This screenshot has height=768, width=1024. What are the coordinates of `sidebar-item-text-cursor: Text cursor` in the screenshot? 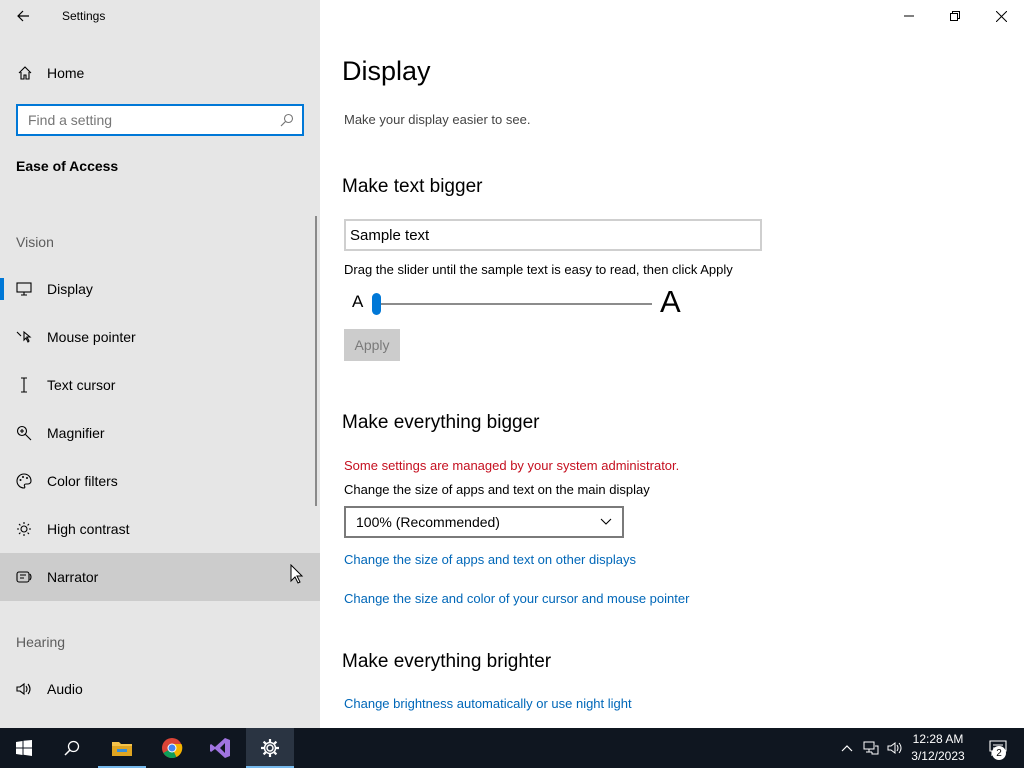 It's located at (160, 385).